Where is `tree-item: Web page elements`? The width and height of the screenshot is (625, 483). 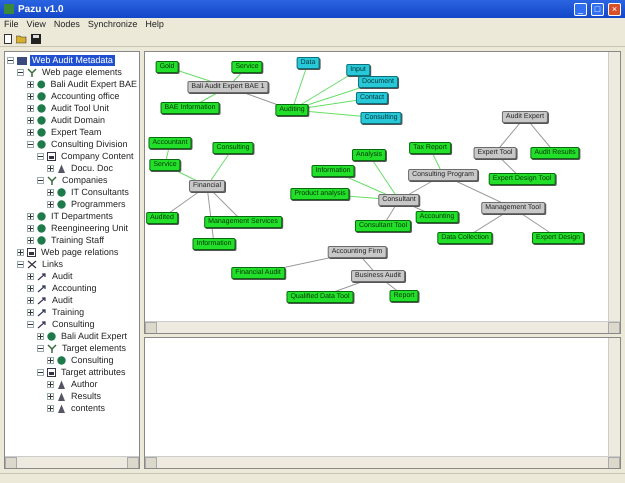 tree-item: Web page elements is located at coordinates (82, 72).